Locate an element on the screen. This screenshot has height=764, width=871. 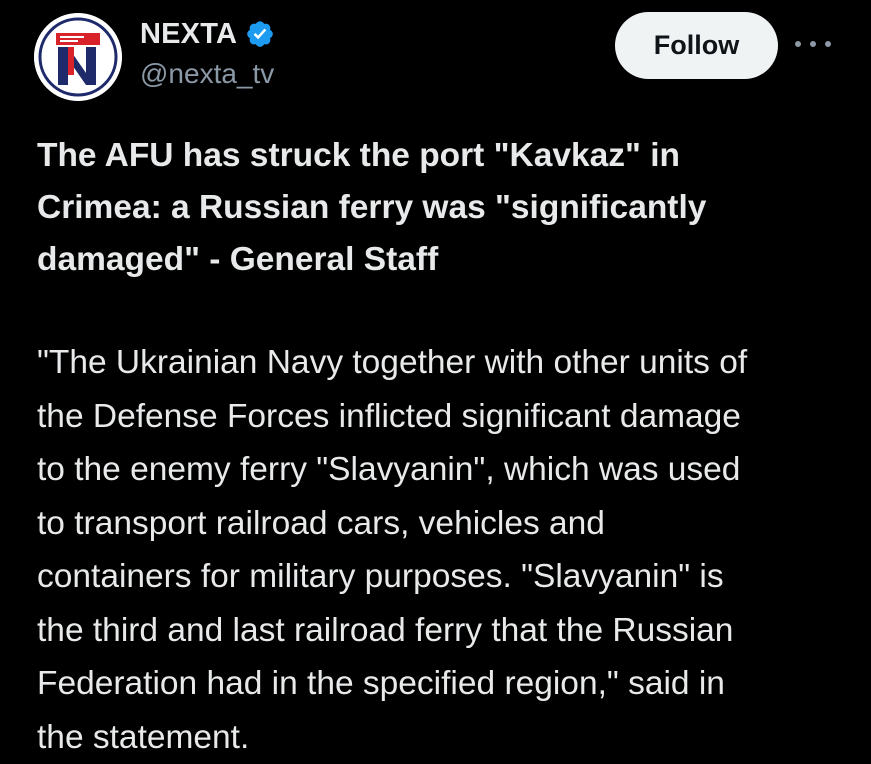
more-options-icon is located at coordinates (813, 44).